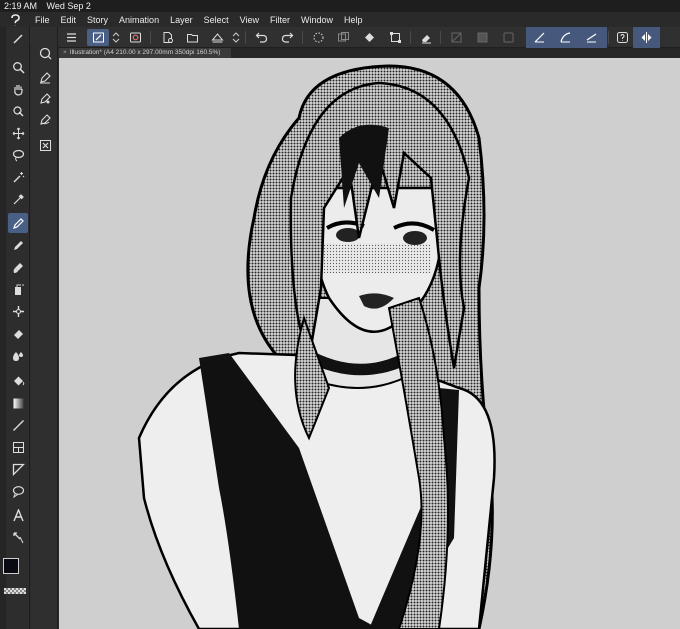  I want to click on command-bar, so click(340, 37).